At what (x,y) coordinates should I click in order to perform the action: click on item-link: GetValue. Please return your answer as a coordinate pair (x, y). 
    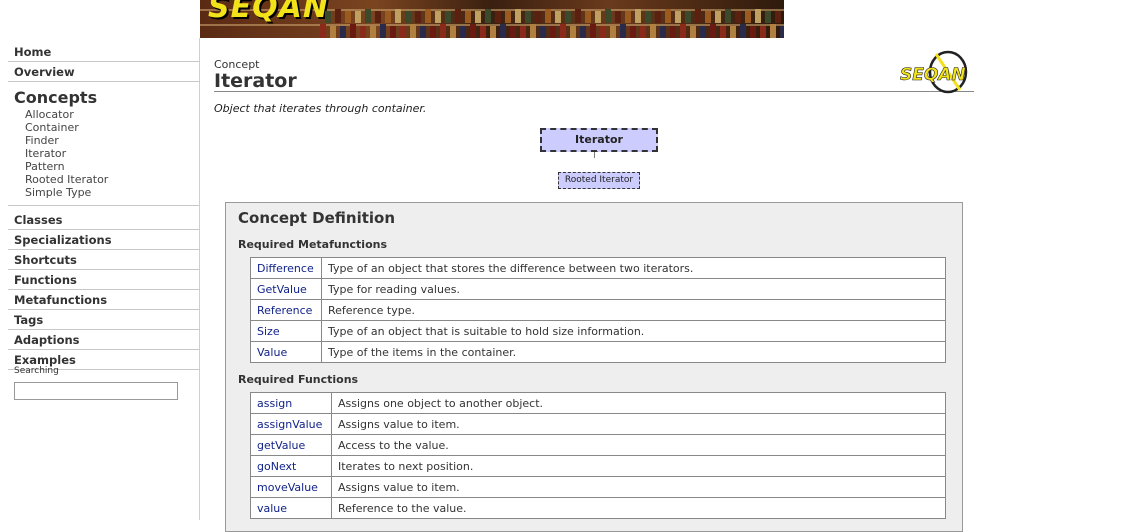
    Looking at the image, I should click on (286, 289).